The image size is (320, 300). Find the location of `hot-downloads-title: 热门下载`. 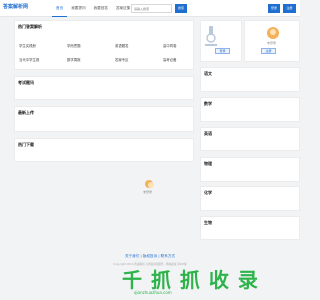

hot-downloads-title: 热门下载 is located at coordinates (26, 144).